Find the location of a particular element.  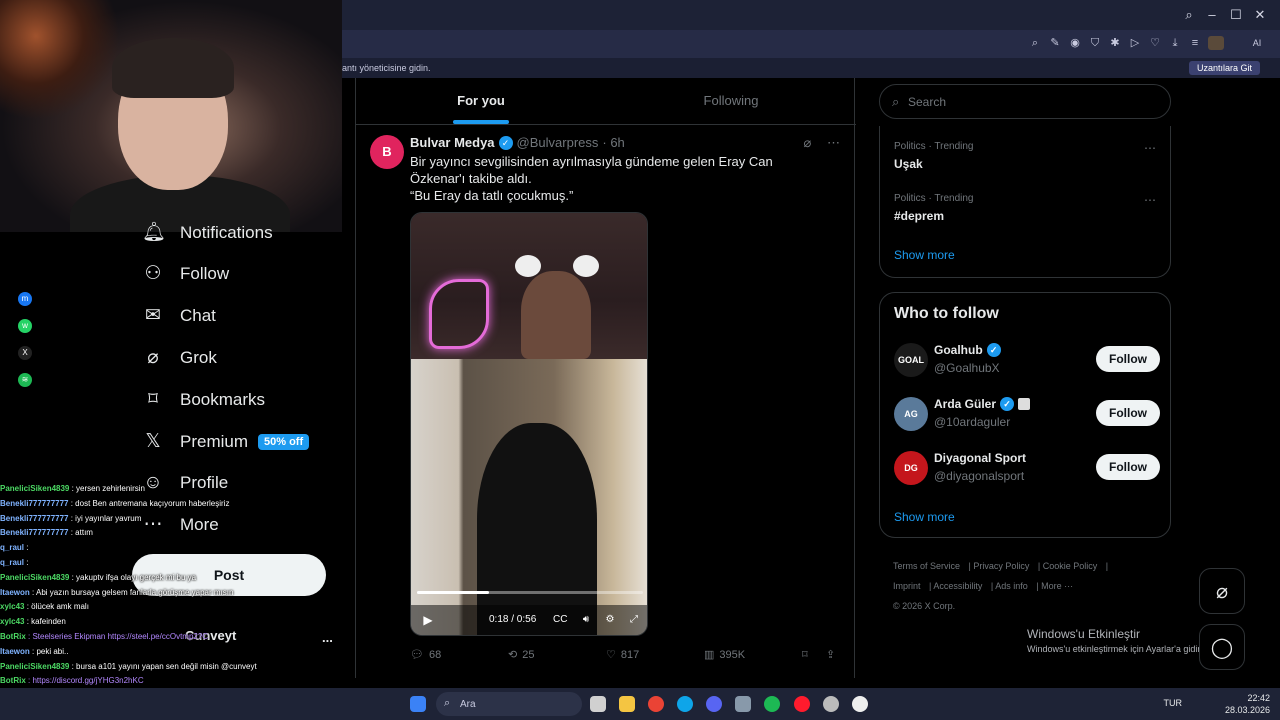

trend-item: Politics · Trending #deprem ⋯ is located at coordinates (1025, 208).